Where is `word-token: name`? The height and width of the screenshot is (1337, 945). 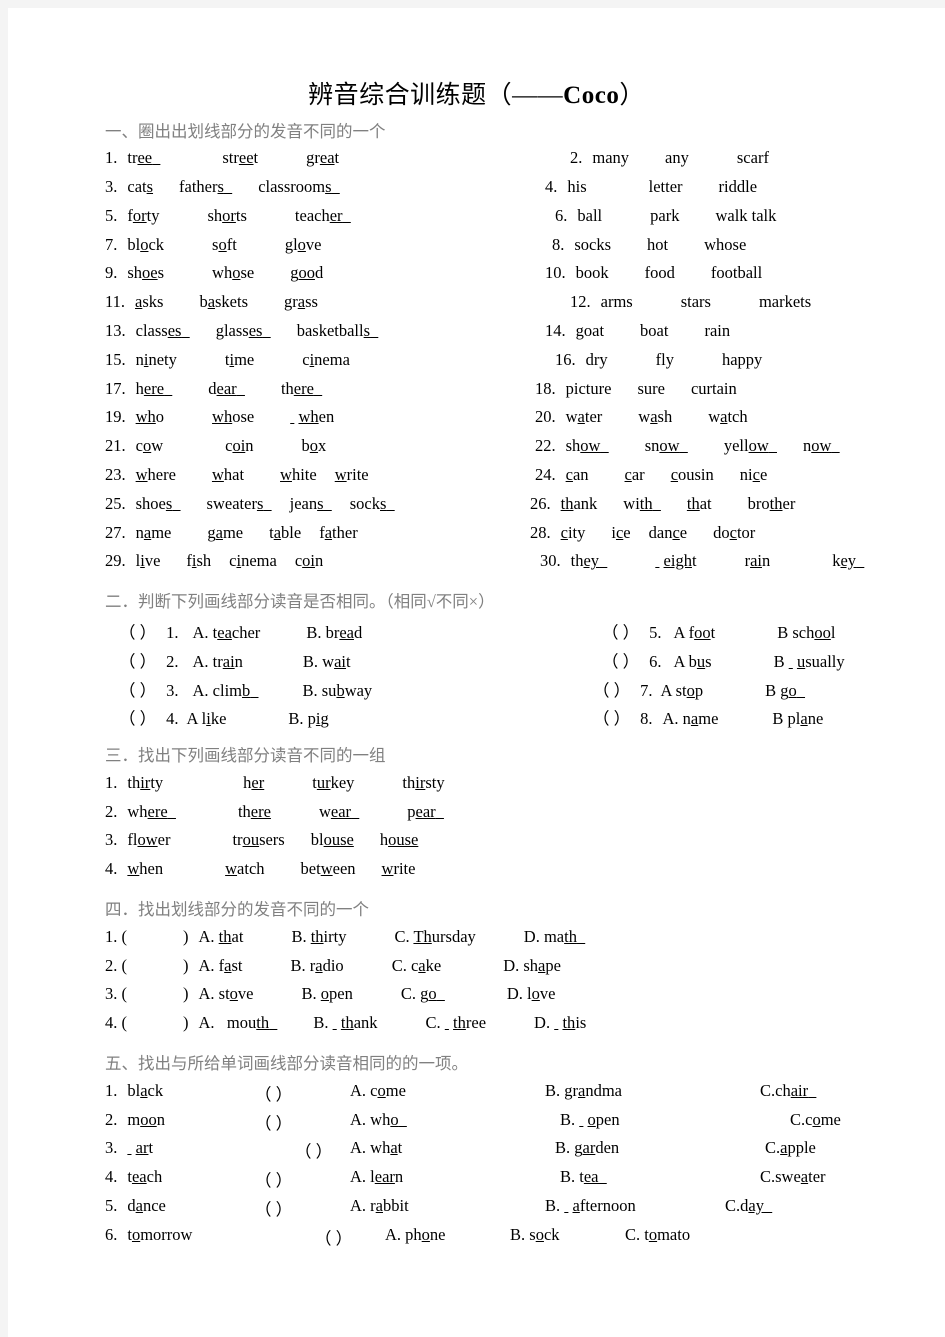 word-token: name is located at coordinates (153, 532).